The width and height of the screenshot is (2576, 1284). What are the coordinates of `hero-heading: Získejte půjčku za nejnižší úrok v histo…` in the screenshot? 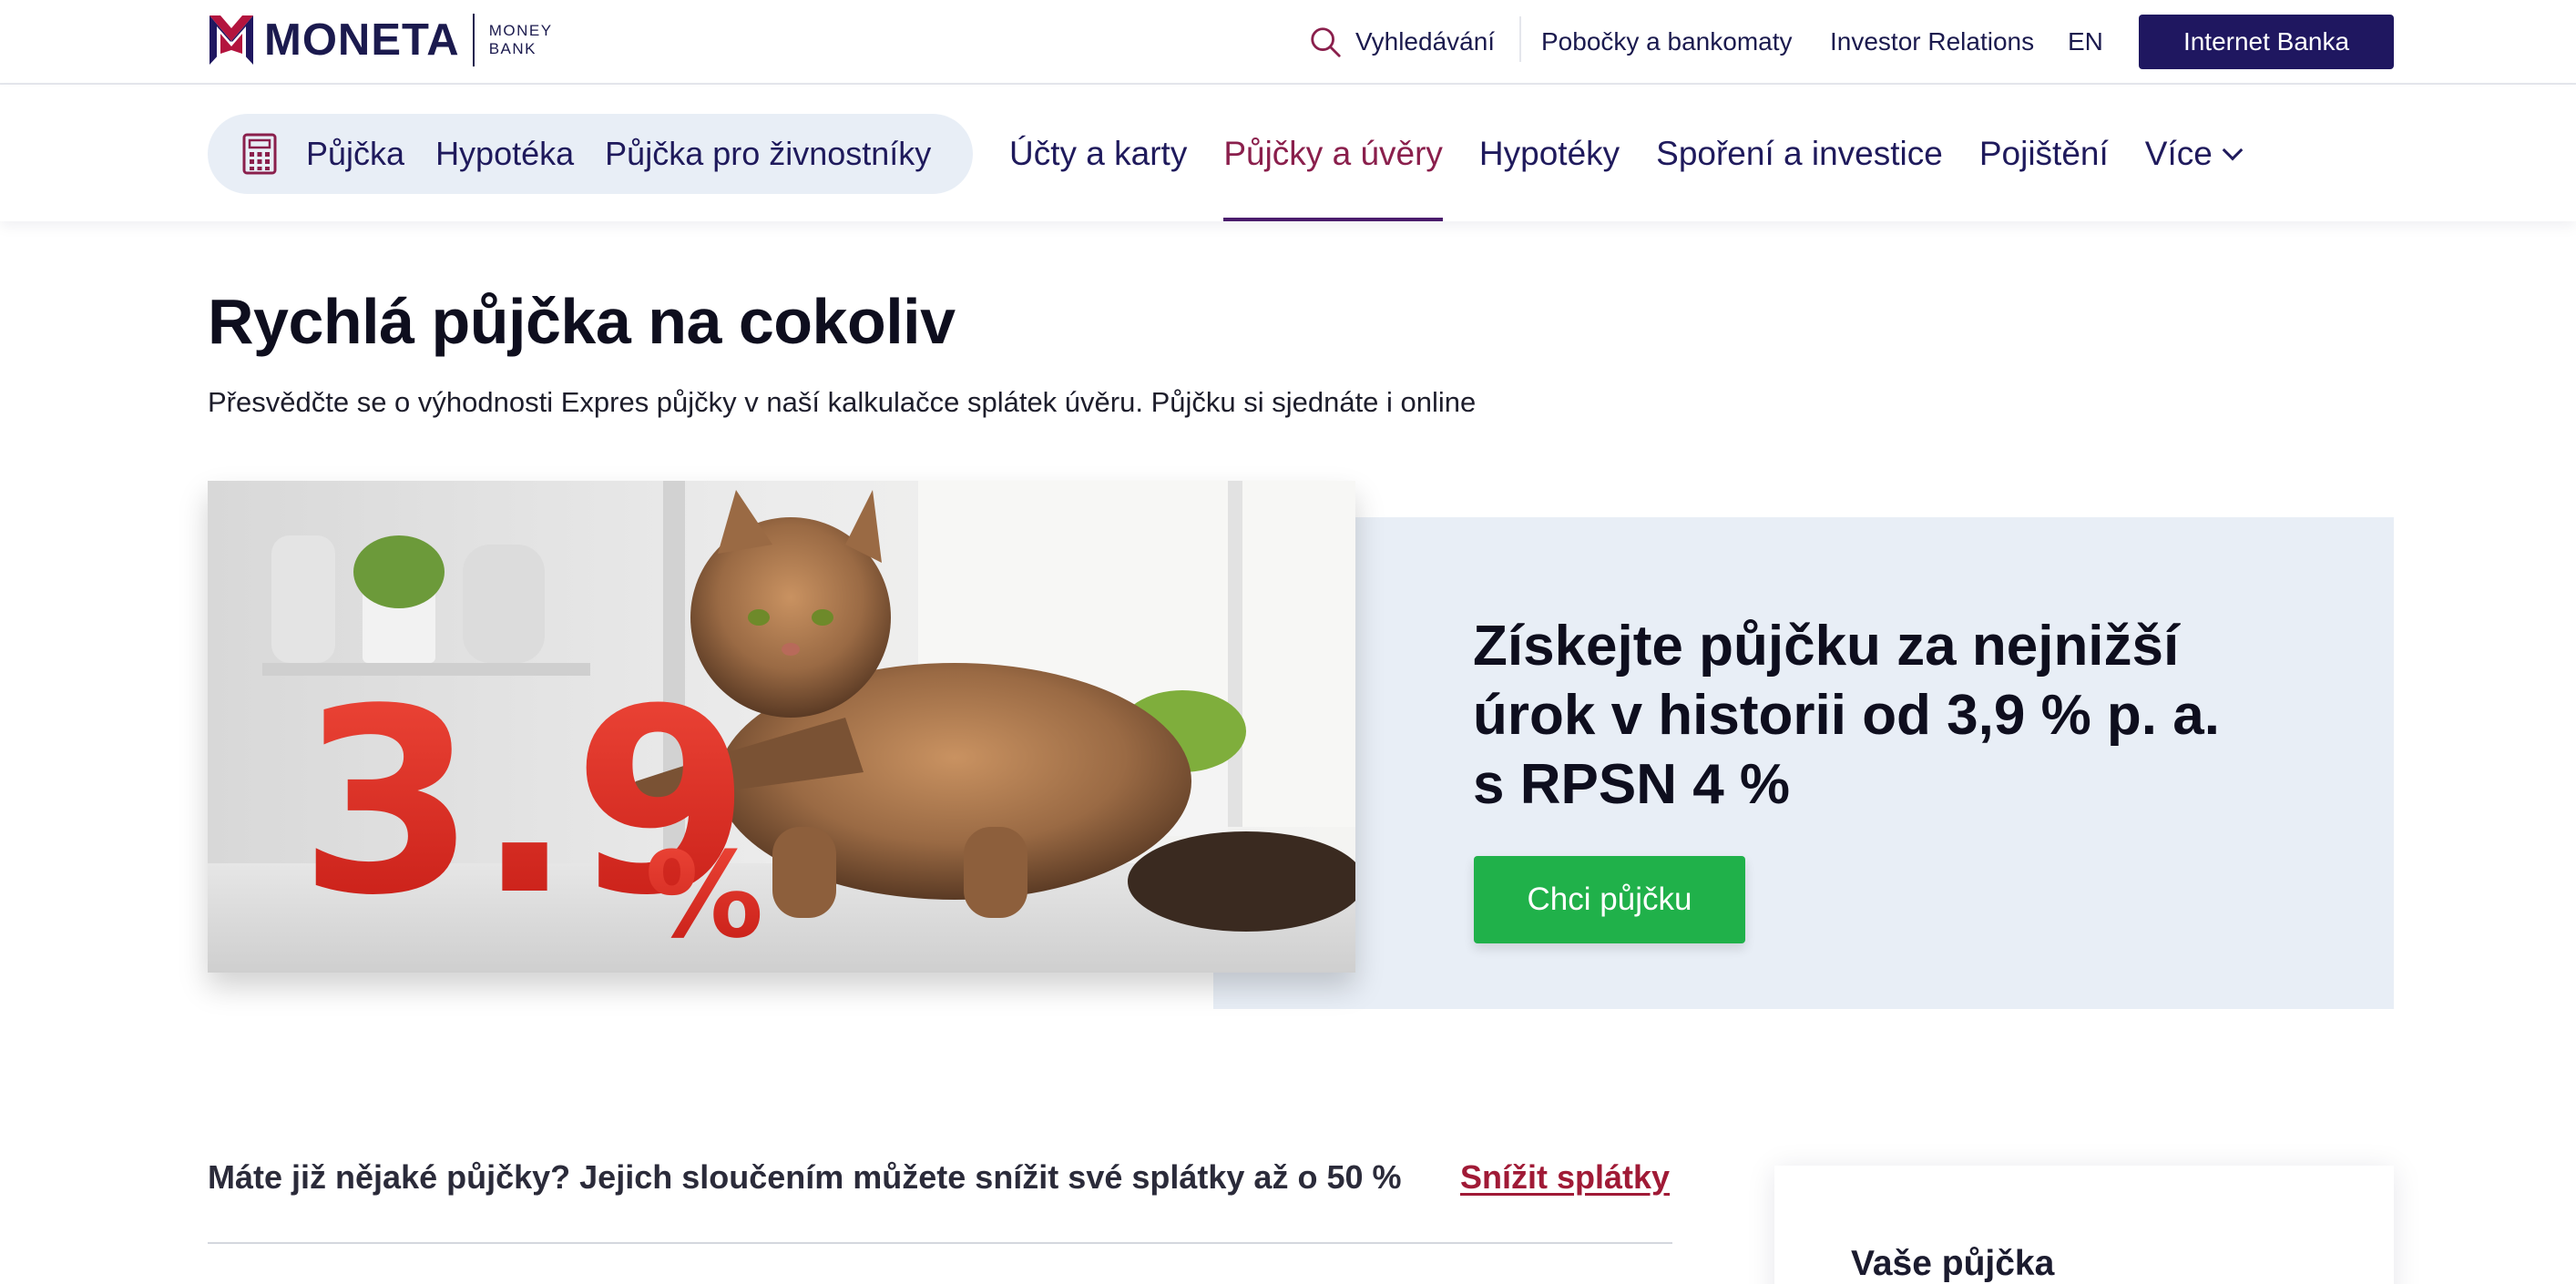 It's located at (1883, 716).